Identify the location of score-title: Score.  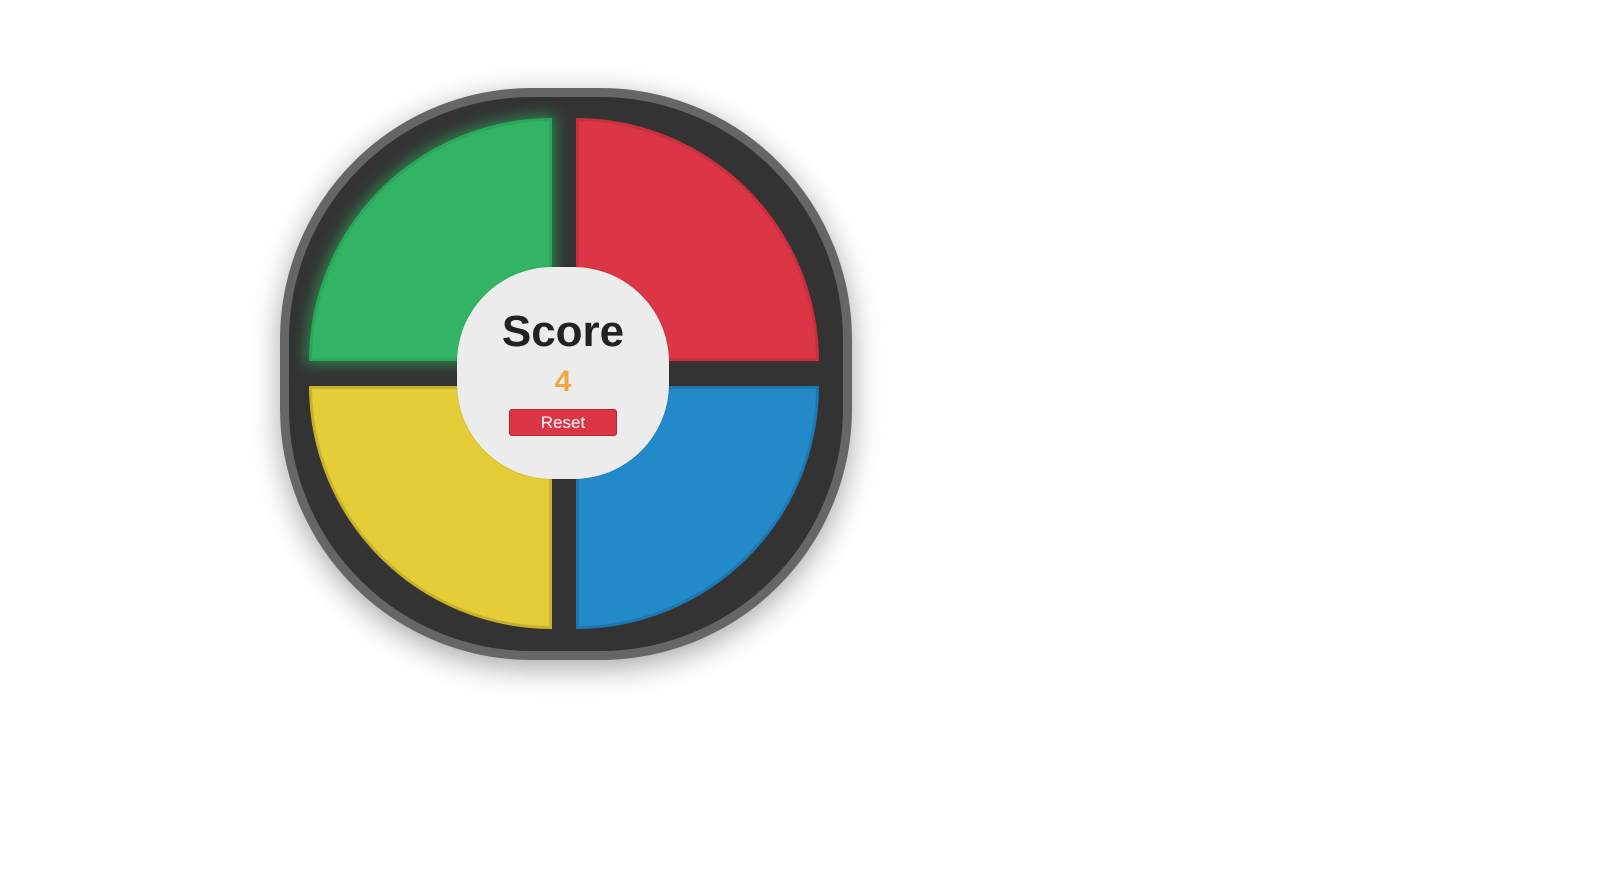
(563, 331).